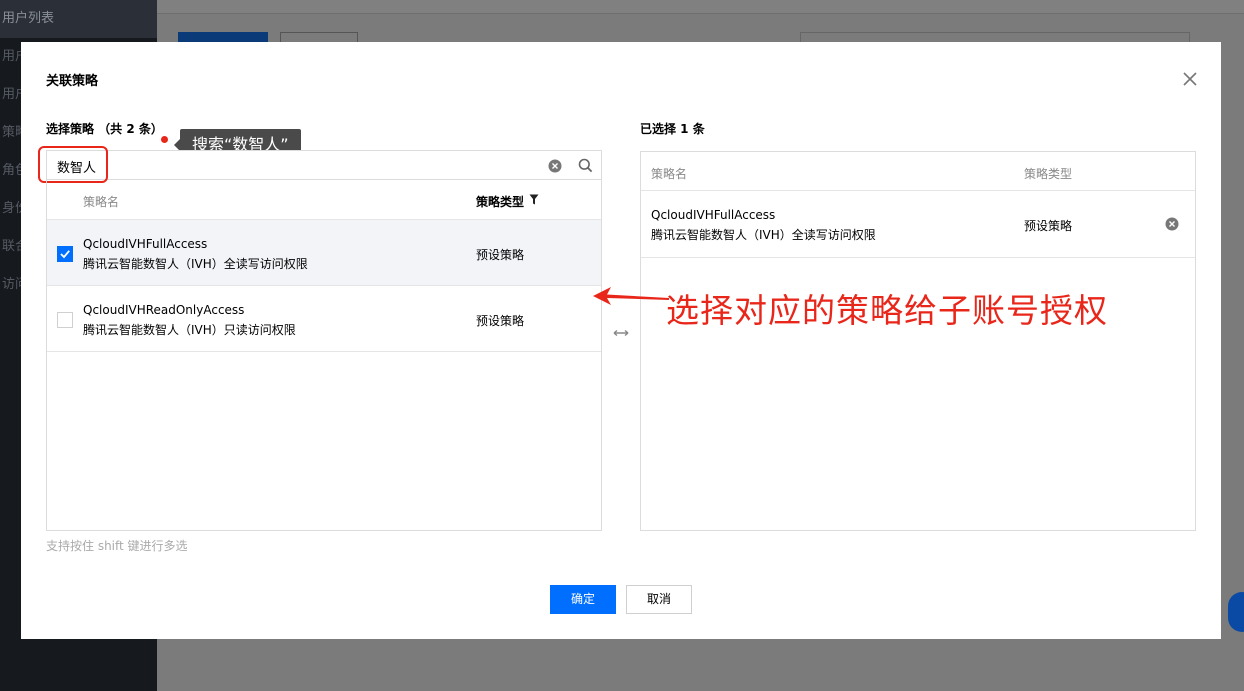 The image size is (1244, 691). I want to click on policy-search-box, so click(324, 165).